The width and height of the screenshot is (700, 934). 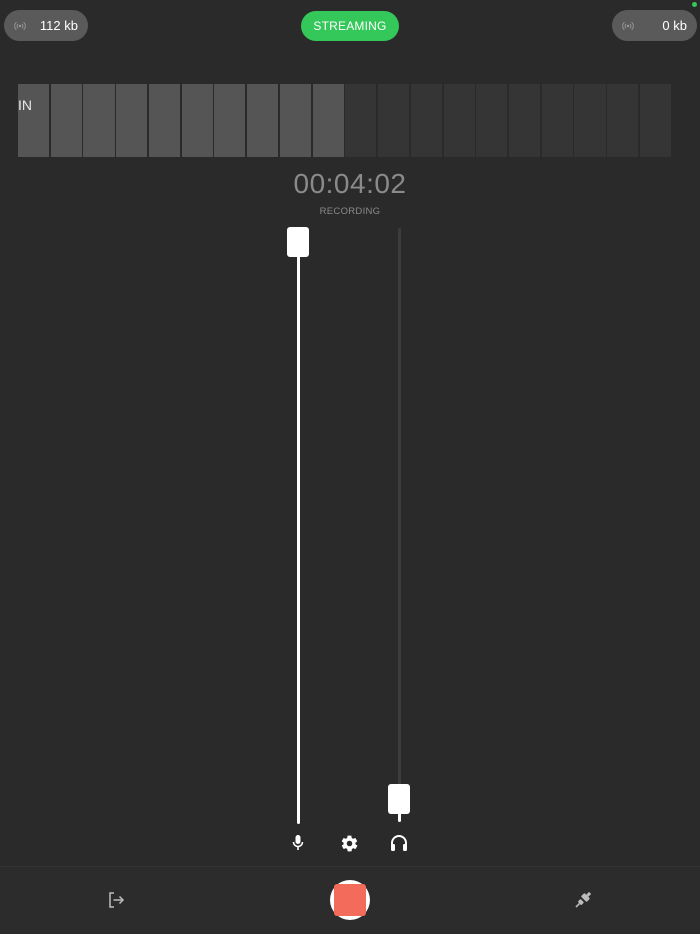 What do you see at coordinates (654, 25) in the screenshot?
I see `output-data-pill: 0 kb` at bounding box center [654, 25].